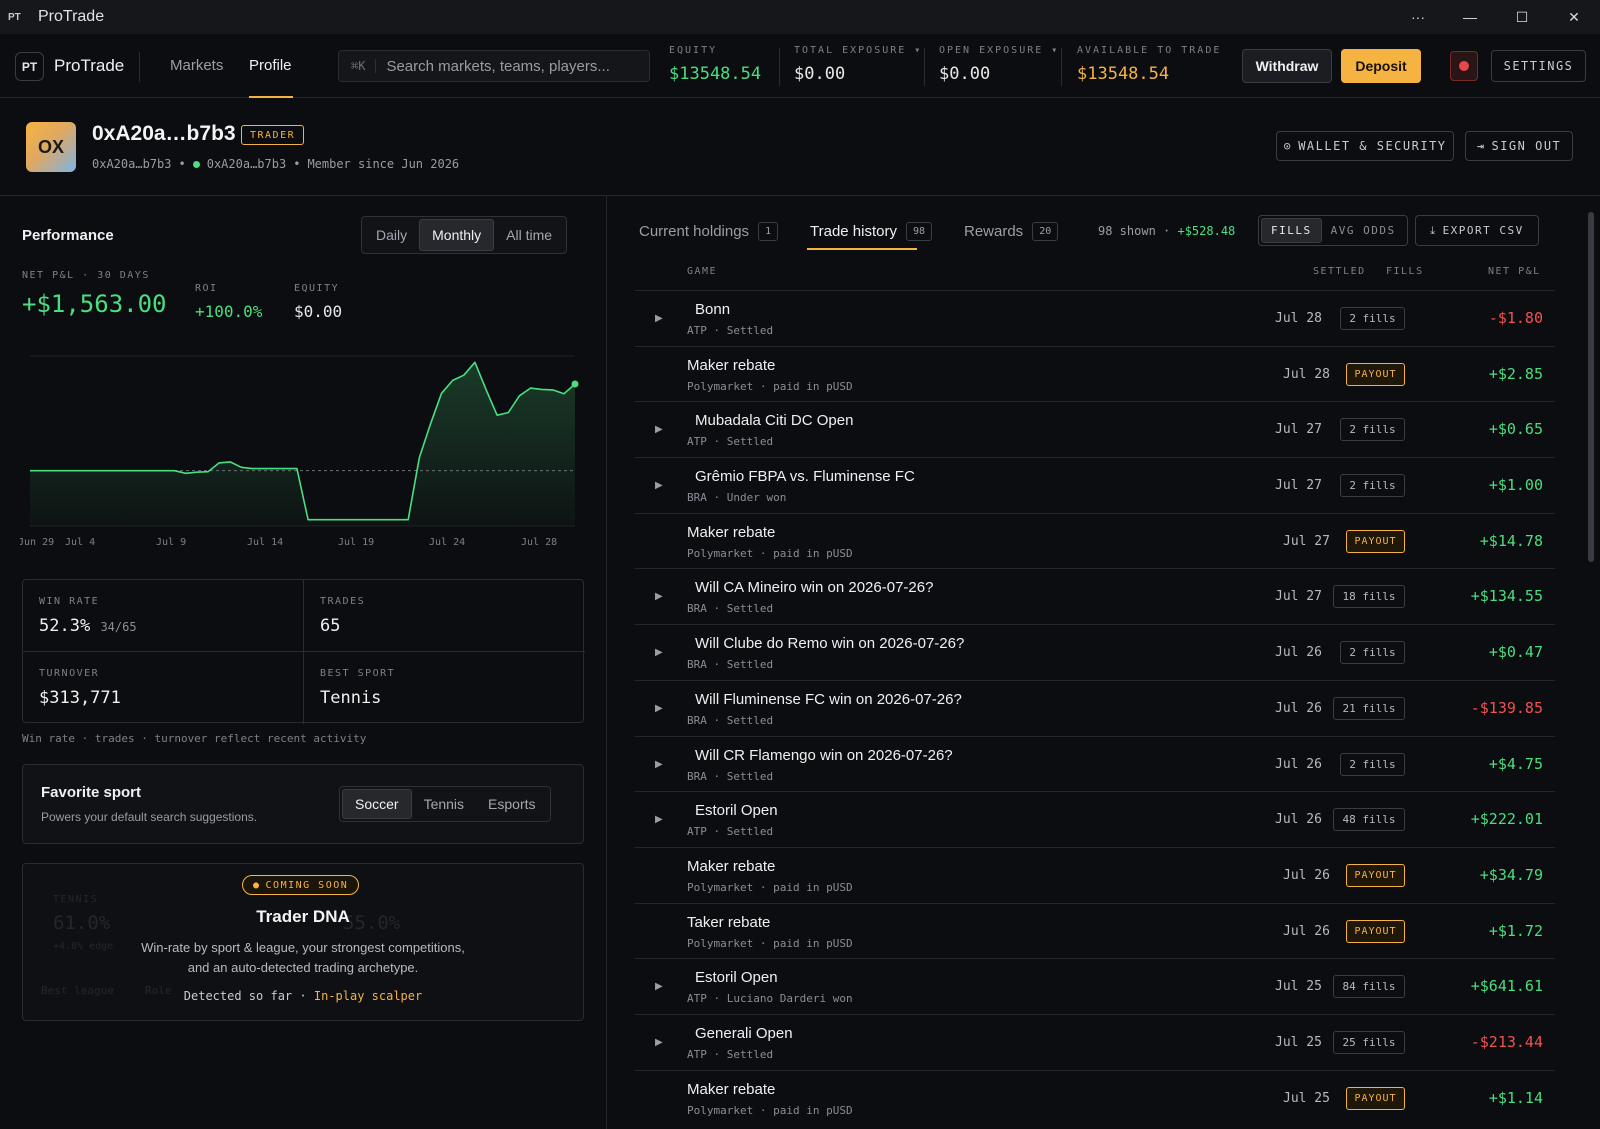  Describe the element at coordinates (1298, 597) in the screenshot. I see `row-settled-date: Jul 27` at that location.